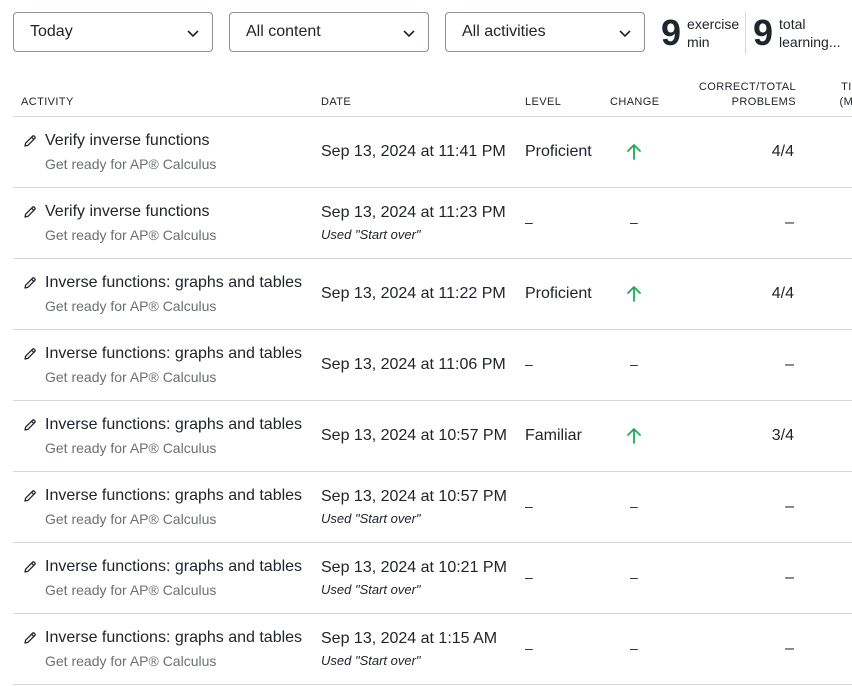 The height and width of the screenshot is (686, 852). Describe the element at coordinates (828, 97) in the screenshot. I see `column-time: TIME (MIN)` at that location.